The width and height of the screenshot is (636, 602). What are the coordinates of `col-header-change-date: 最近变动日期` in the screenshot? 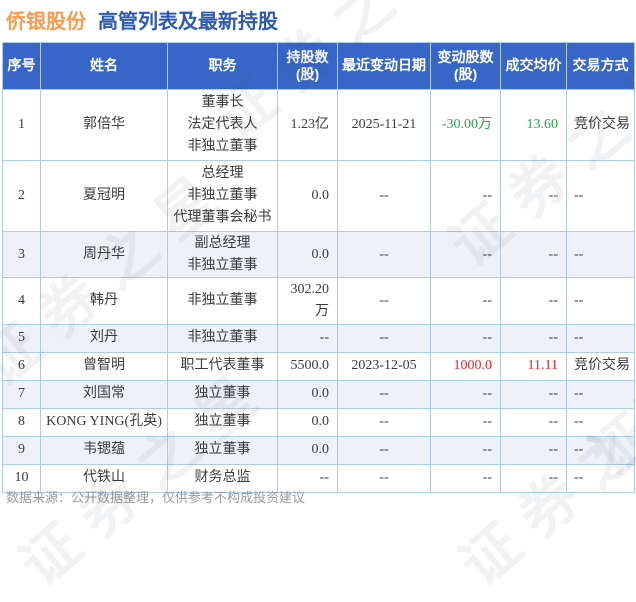 It's located at (384, 66).